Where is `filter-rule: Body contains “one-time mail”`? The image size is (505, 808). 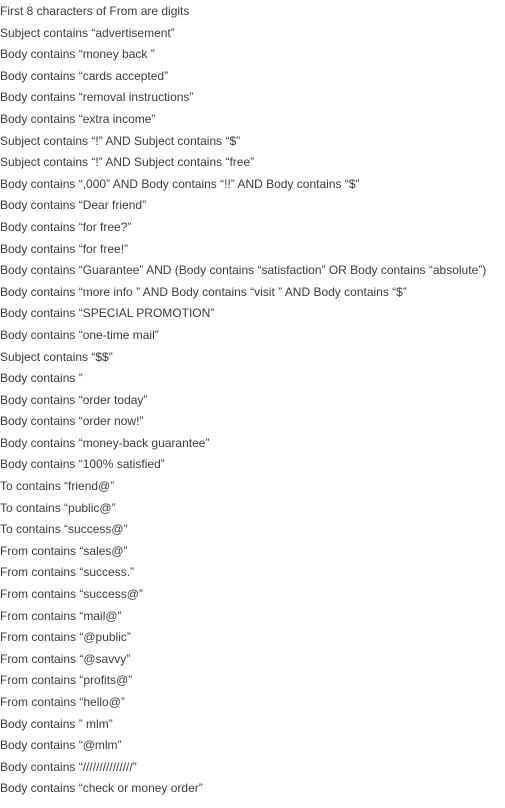
filter-rule: Body contains “one-time mail” is located at coordinates (79, 334).